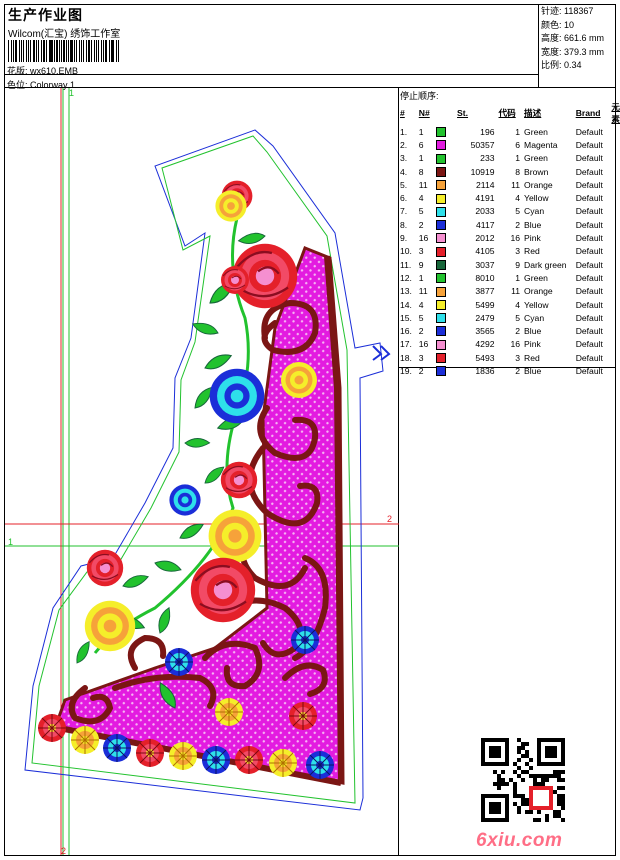 The image size is (620, 860). Describe the element at coordinates (532, 357) in the screenshot. I see `row-description: Red` at that location.